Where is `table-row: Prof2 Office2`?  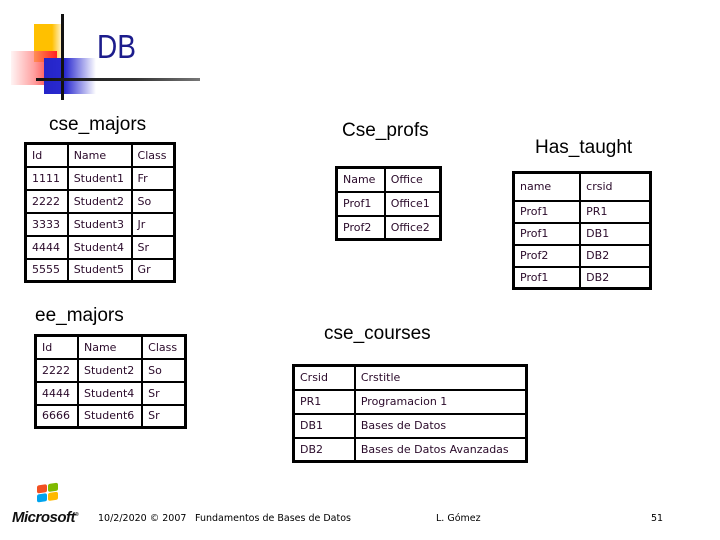
table-row: Prof2 Office2 is located at coordinates (388, 227).